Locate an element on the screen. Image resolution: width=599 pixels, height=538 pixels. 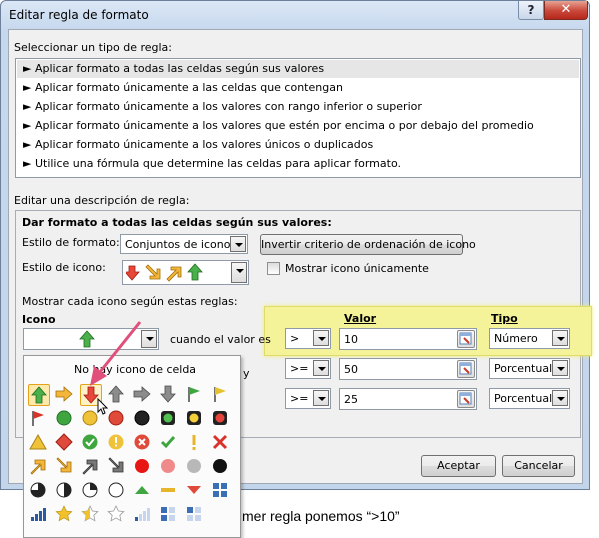
green-up-arrow-icon is located at coordinates (39, 395).